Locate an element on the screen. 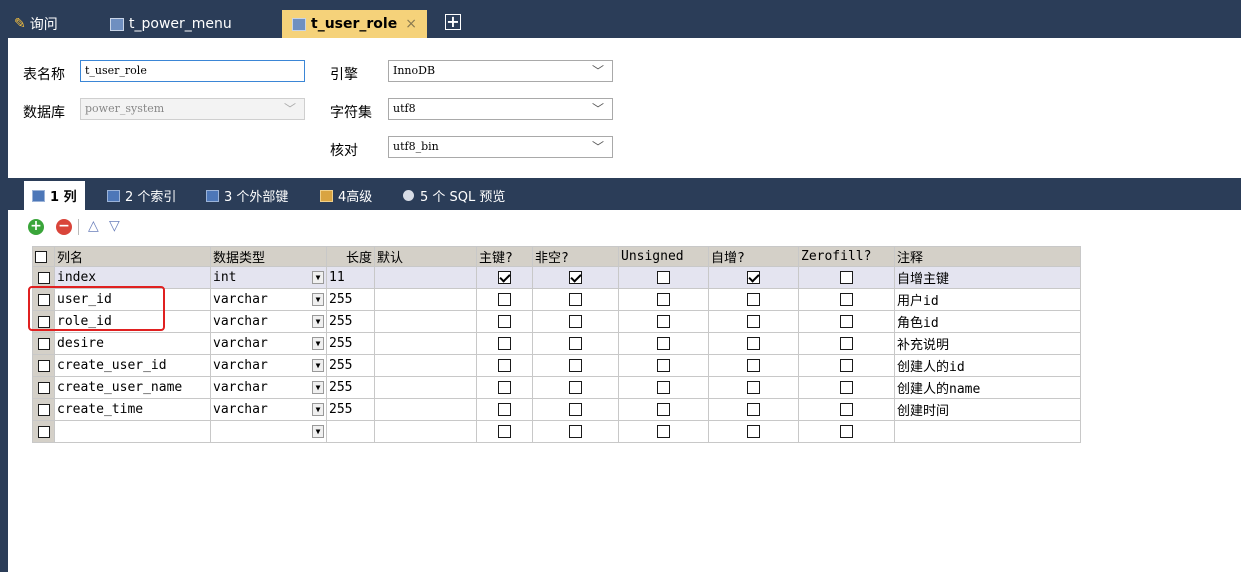 The image size is (1241, 572). column-name-cell: user_id is located at coordinates (132, 299).